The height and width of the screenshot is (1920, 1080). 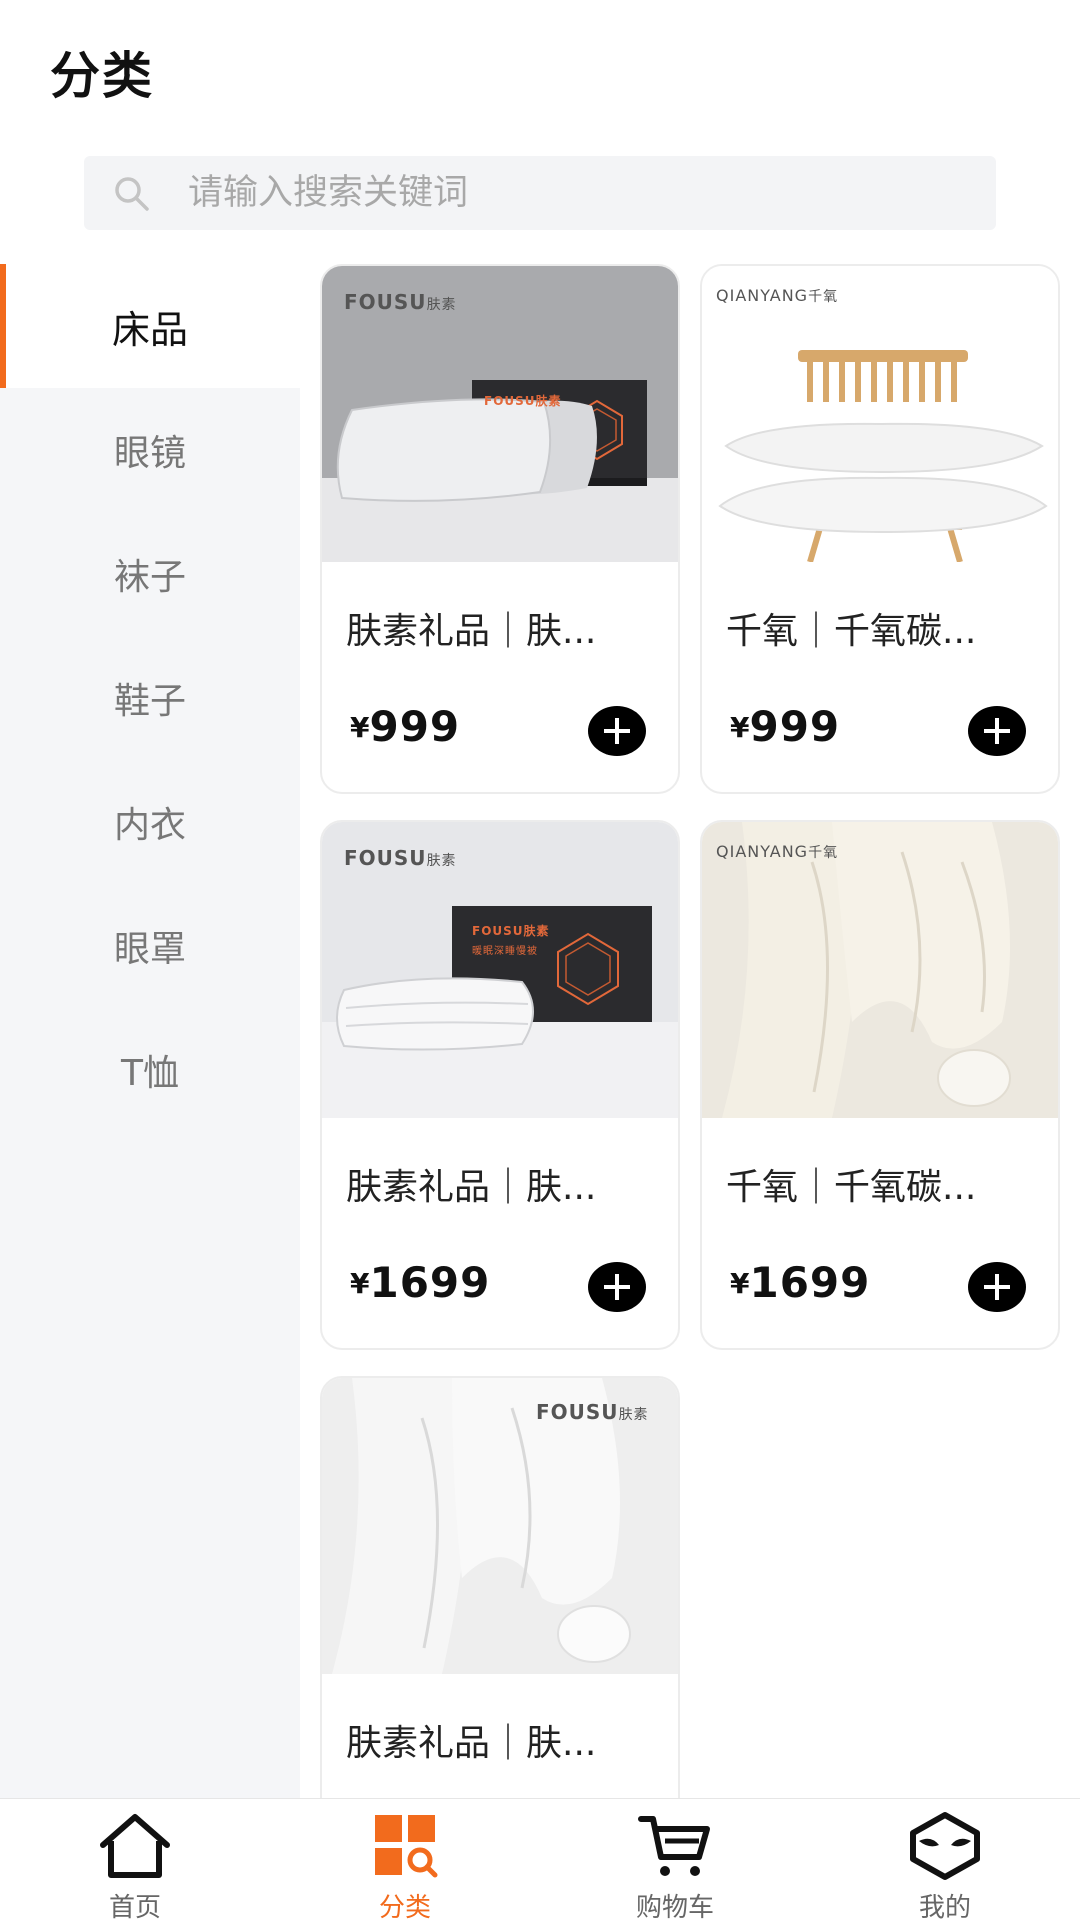 I want to click on page-title: 分类, so click(x=102, y=76).